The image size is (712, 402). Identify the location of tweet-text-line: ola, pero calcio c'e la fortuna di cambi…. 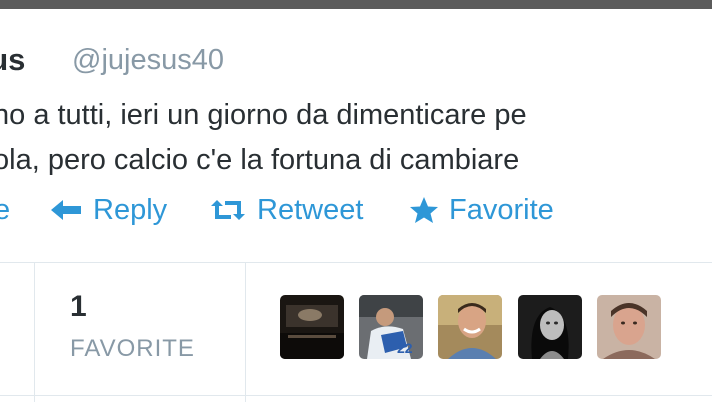
(260, 160).